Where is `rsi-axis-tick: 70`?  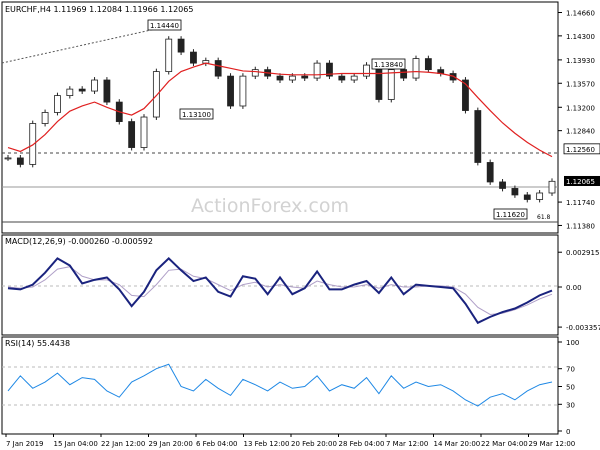
rsi-axis-tick: 70 is located at coordinates (570, 370).